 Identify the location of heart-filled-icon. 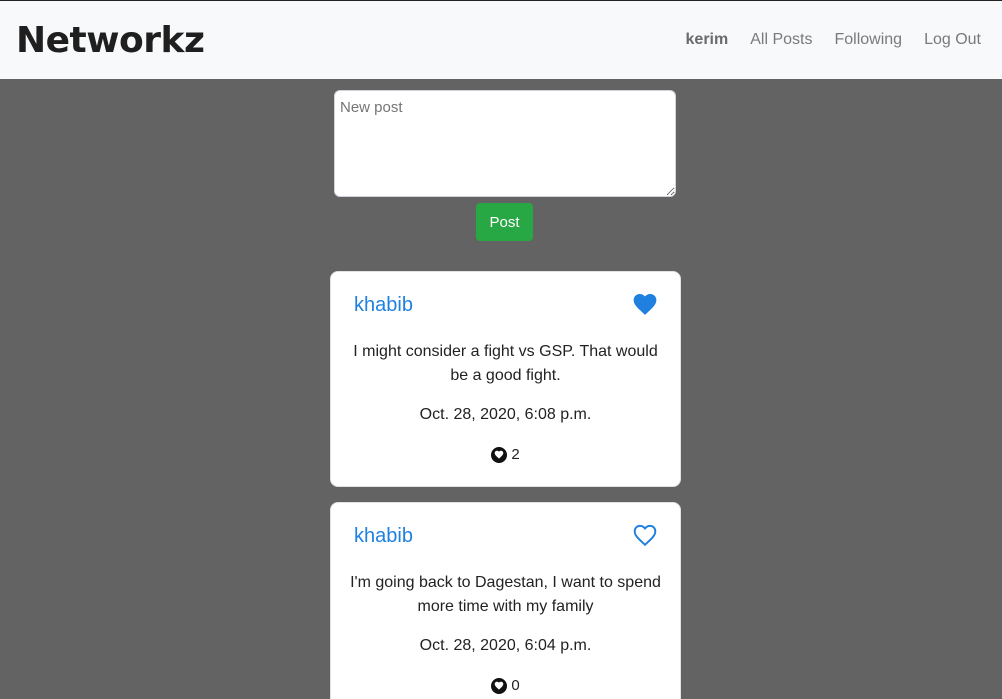
(645, 304).